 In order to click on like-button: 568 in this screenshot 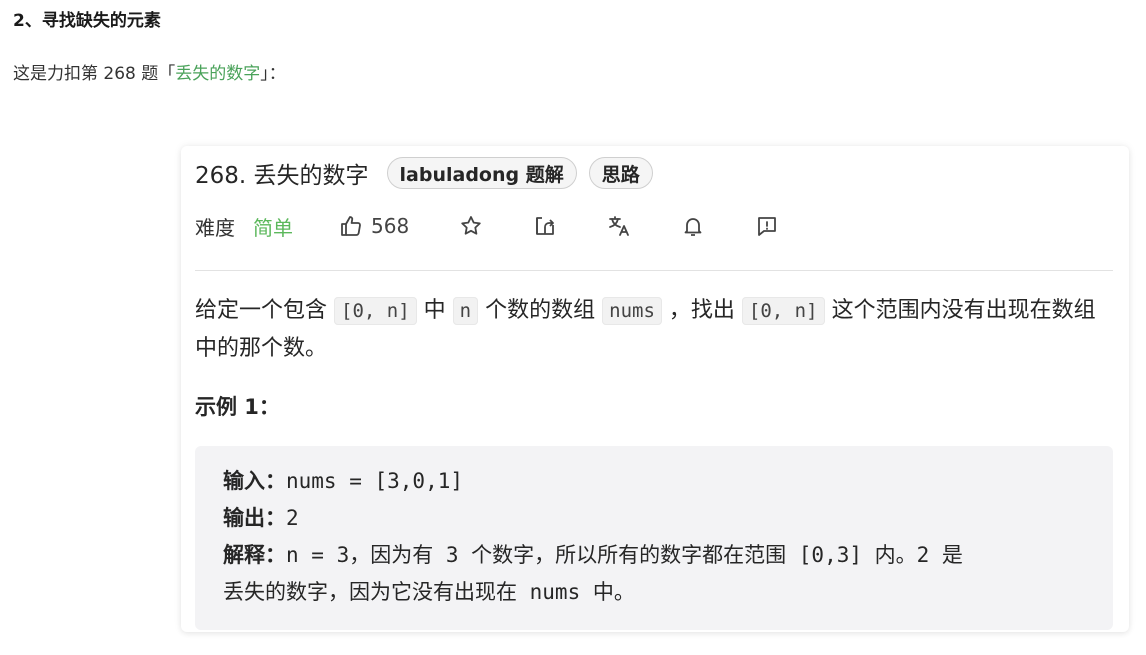, I will do `click(374, 226)`.